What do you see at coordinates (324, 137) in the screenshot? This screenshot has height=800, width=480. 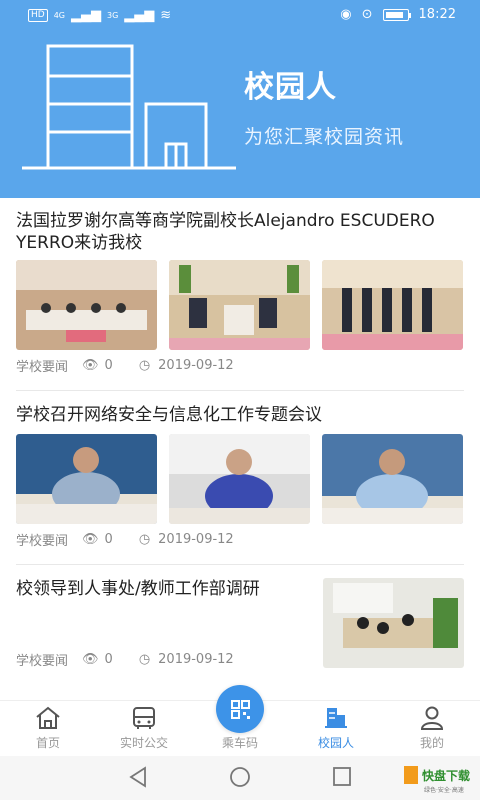 I see `hero-subtitle: 为您汇聚校园资讯` at bounding box center [324, 137].